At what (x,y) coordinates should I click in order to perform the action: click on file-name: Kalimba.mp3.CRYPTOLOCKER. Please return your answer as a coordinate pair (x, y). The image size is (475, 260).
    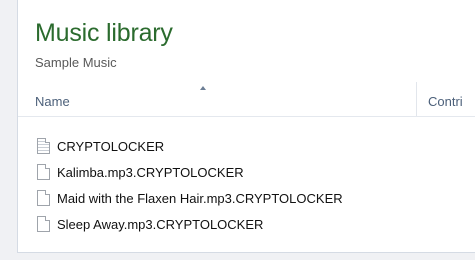
    Looking at the image, I should click on (150, 172).